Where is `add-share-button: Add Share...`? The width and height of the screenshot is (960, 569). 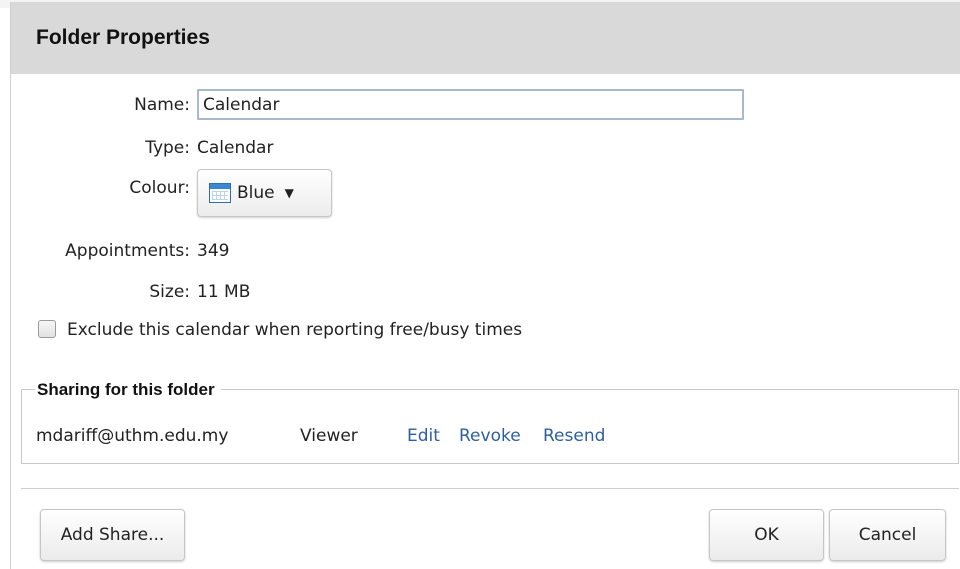
add-share-button: Add Share... is located at coordinates (112, 535).